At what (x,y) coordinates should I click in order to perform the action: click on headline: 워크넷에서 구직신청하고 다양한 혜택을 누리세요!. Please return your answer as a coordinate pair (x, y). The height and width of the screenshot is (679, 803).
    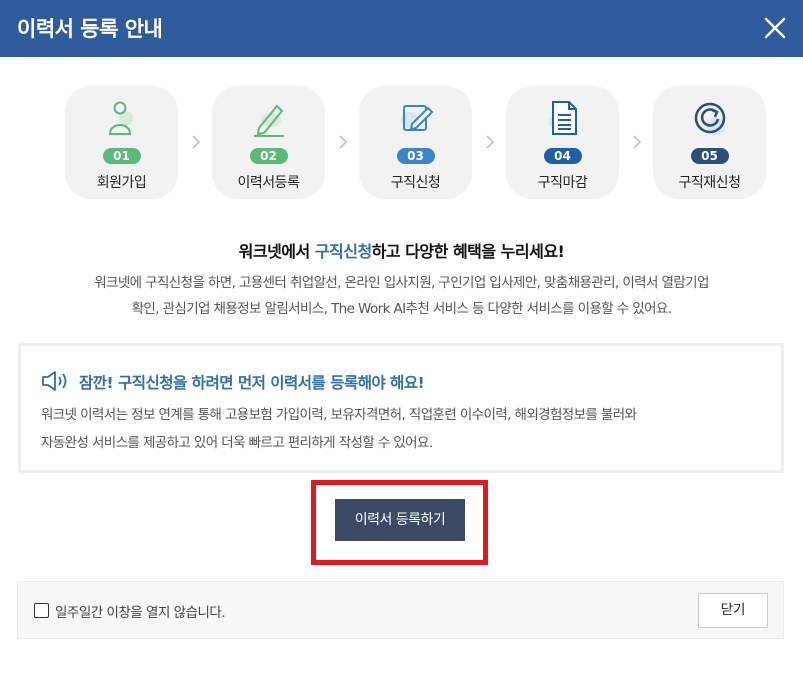
    Looking at the image, I should click on (401, 251).